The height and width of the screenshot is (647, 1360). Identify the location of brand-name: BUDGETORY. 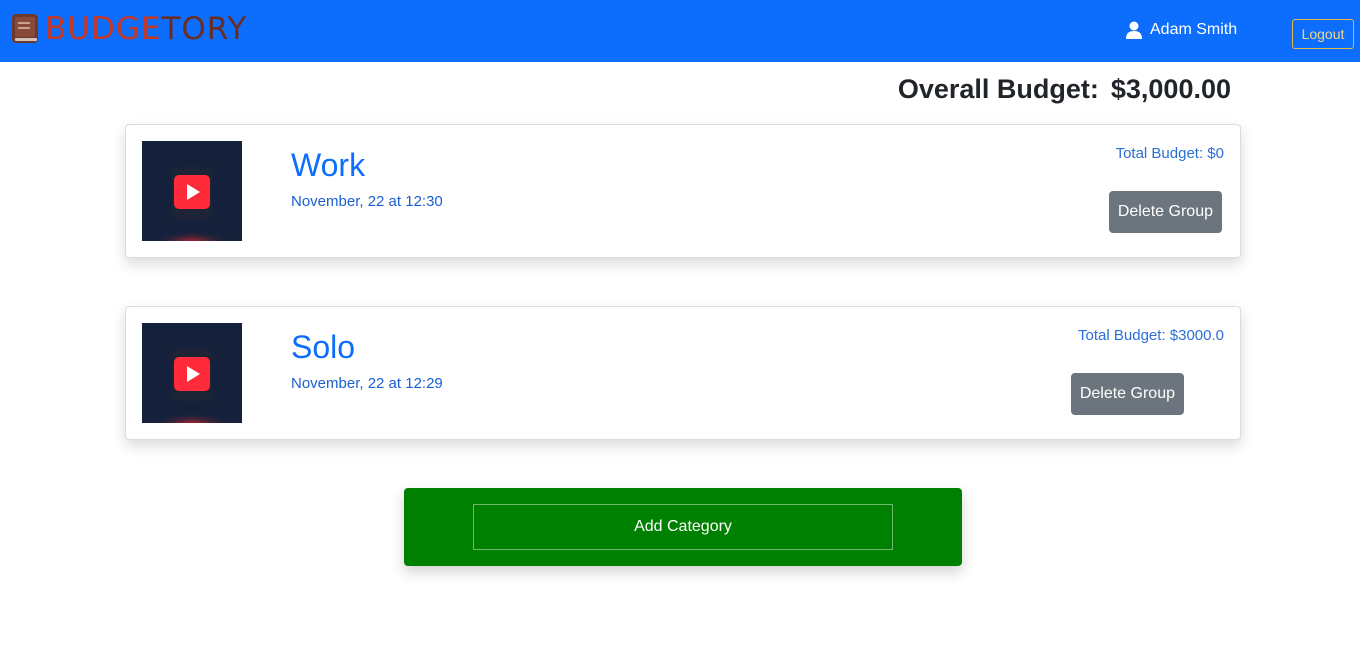
(146, 29).